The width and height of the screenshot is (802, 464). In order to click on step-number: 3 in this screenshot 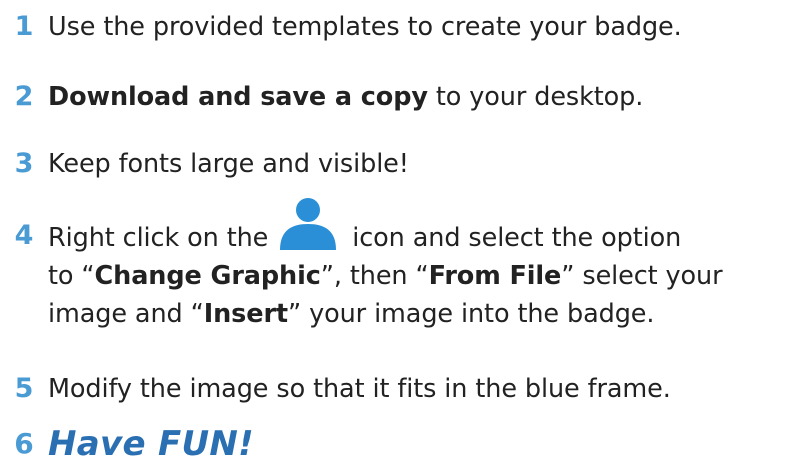, I will do `click(24, 163)`.